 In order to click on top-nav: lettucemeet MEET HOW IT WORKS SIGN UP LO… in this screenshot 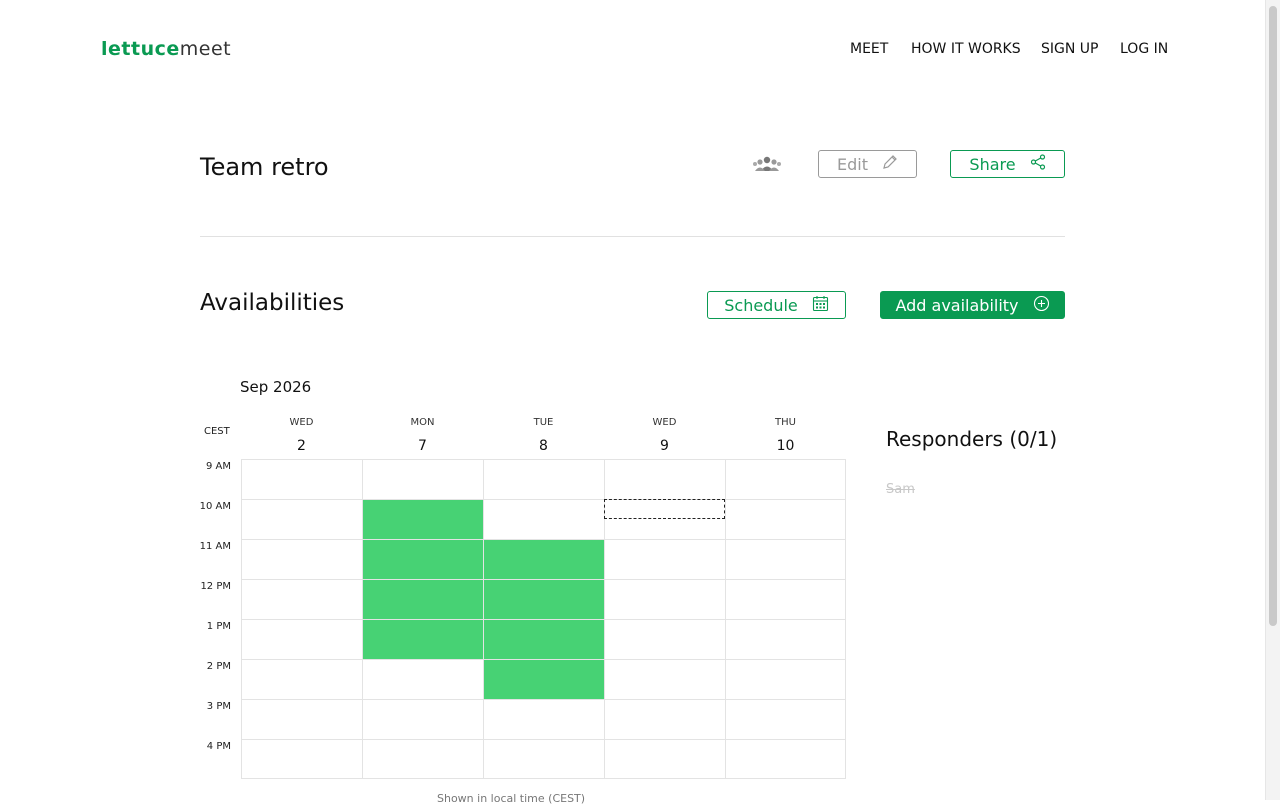, I will do `click(633, 50)`.